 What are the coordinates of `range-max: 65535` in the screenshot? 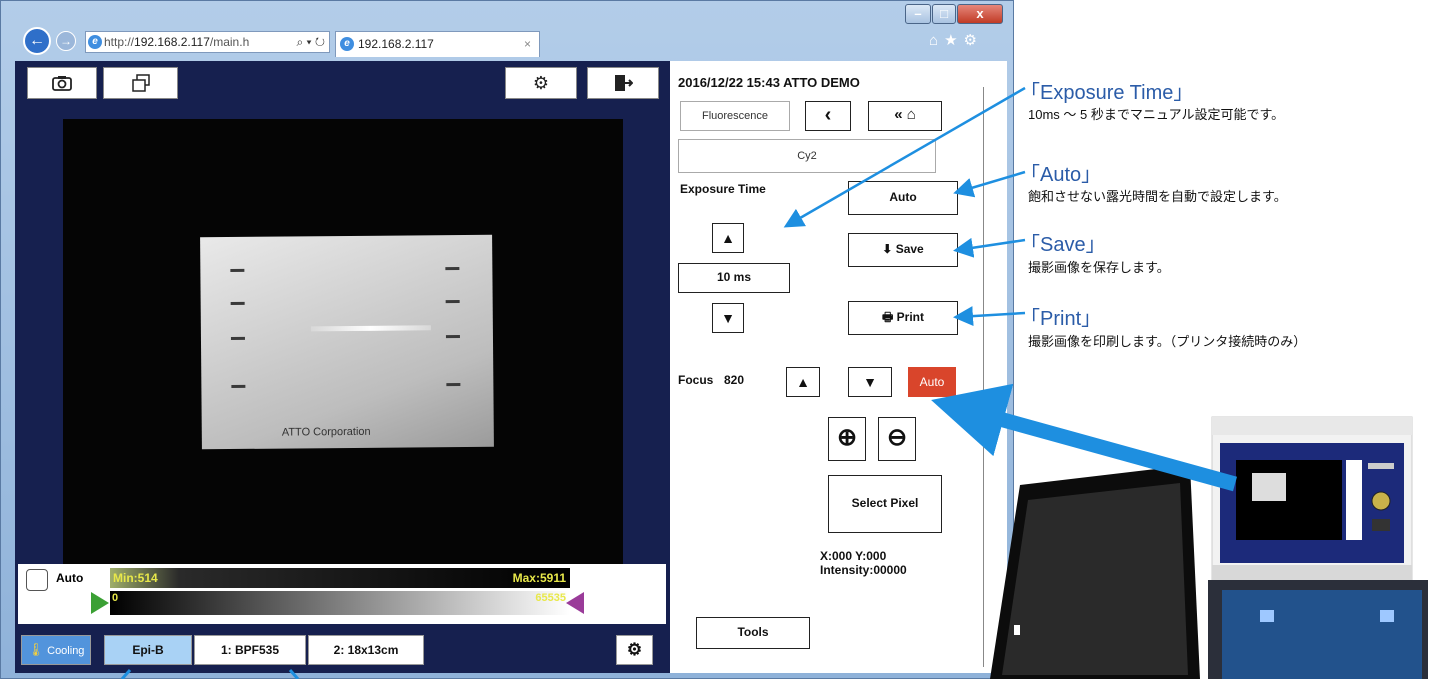 It's located at (550, 598).